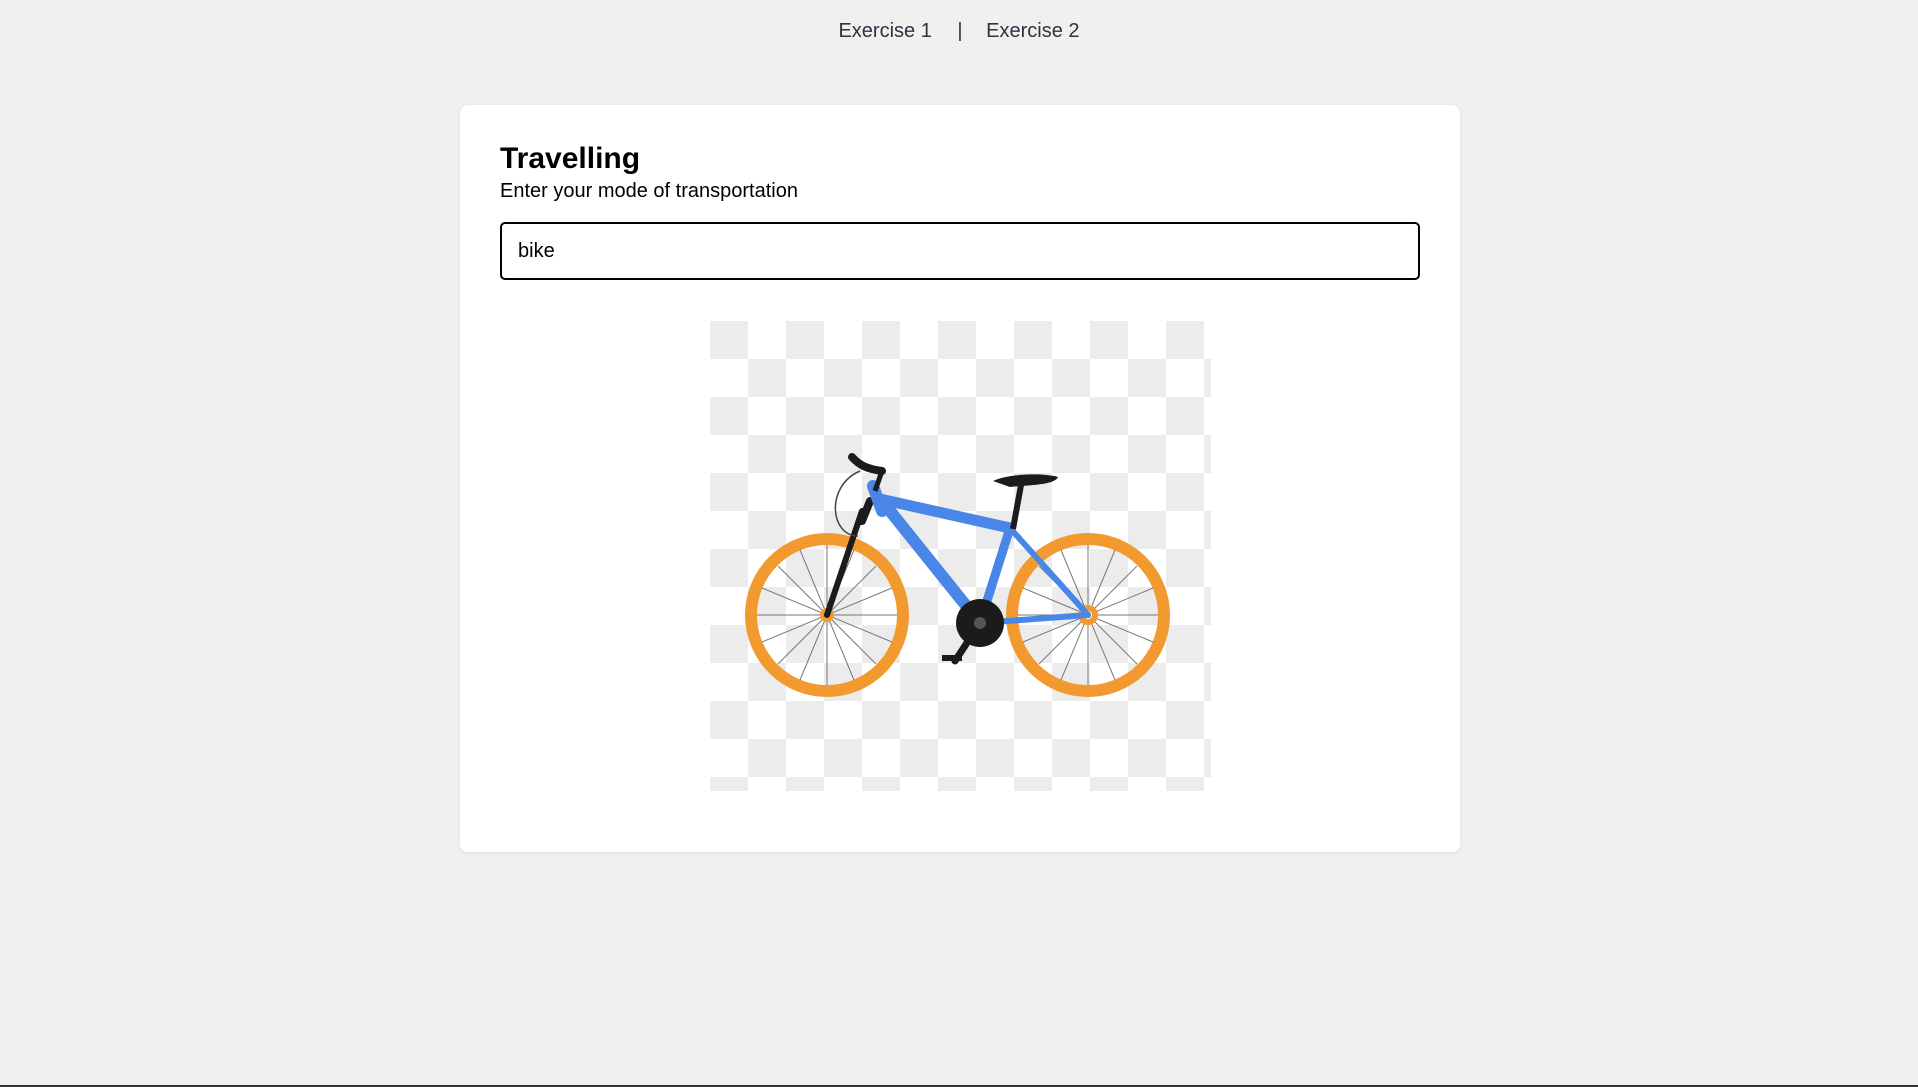  What do you see at coordinates (649, 191) in the screenshot?
I see `instruction-text: Enter your mode of transportation` at bounding box center [649, 191].